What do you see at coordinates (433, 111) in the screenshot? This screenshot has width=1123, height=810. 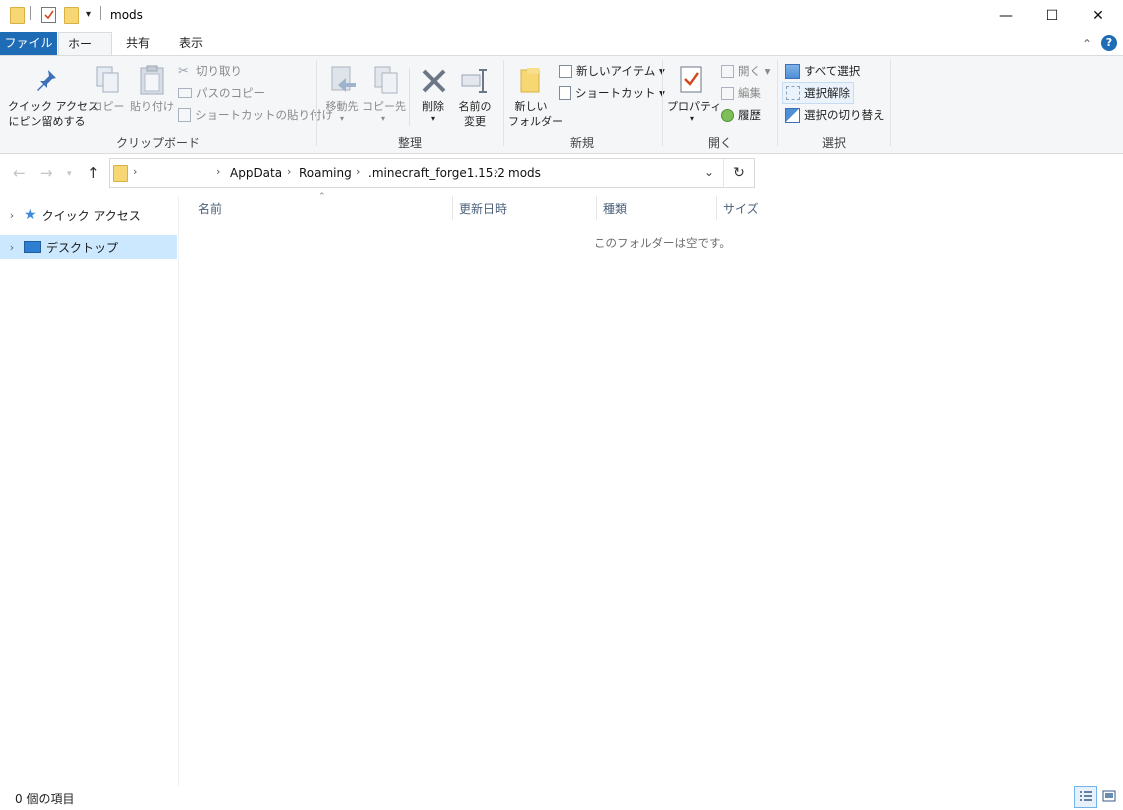 I see `delete-button: 削除 ▾` at bounding box center [433, 111].